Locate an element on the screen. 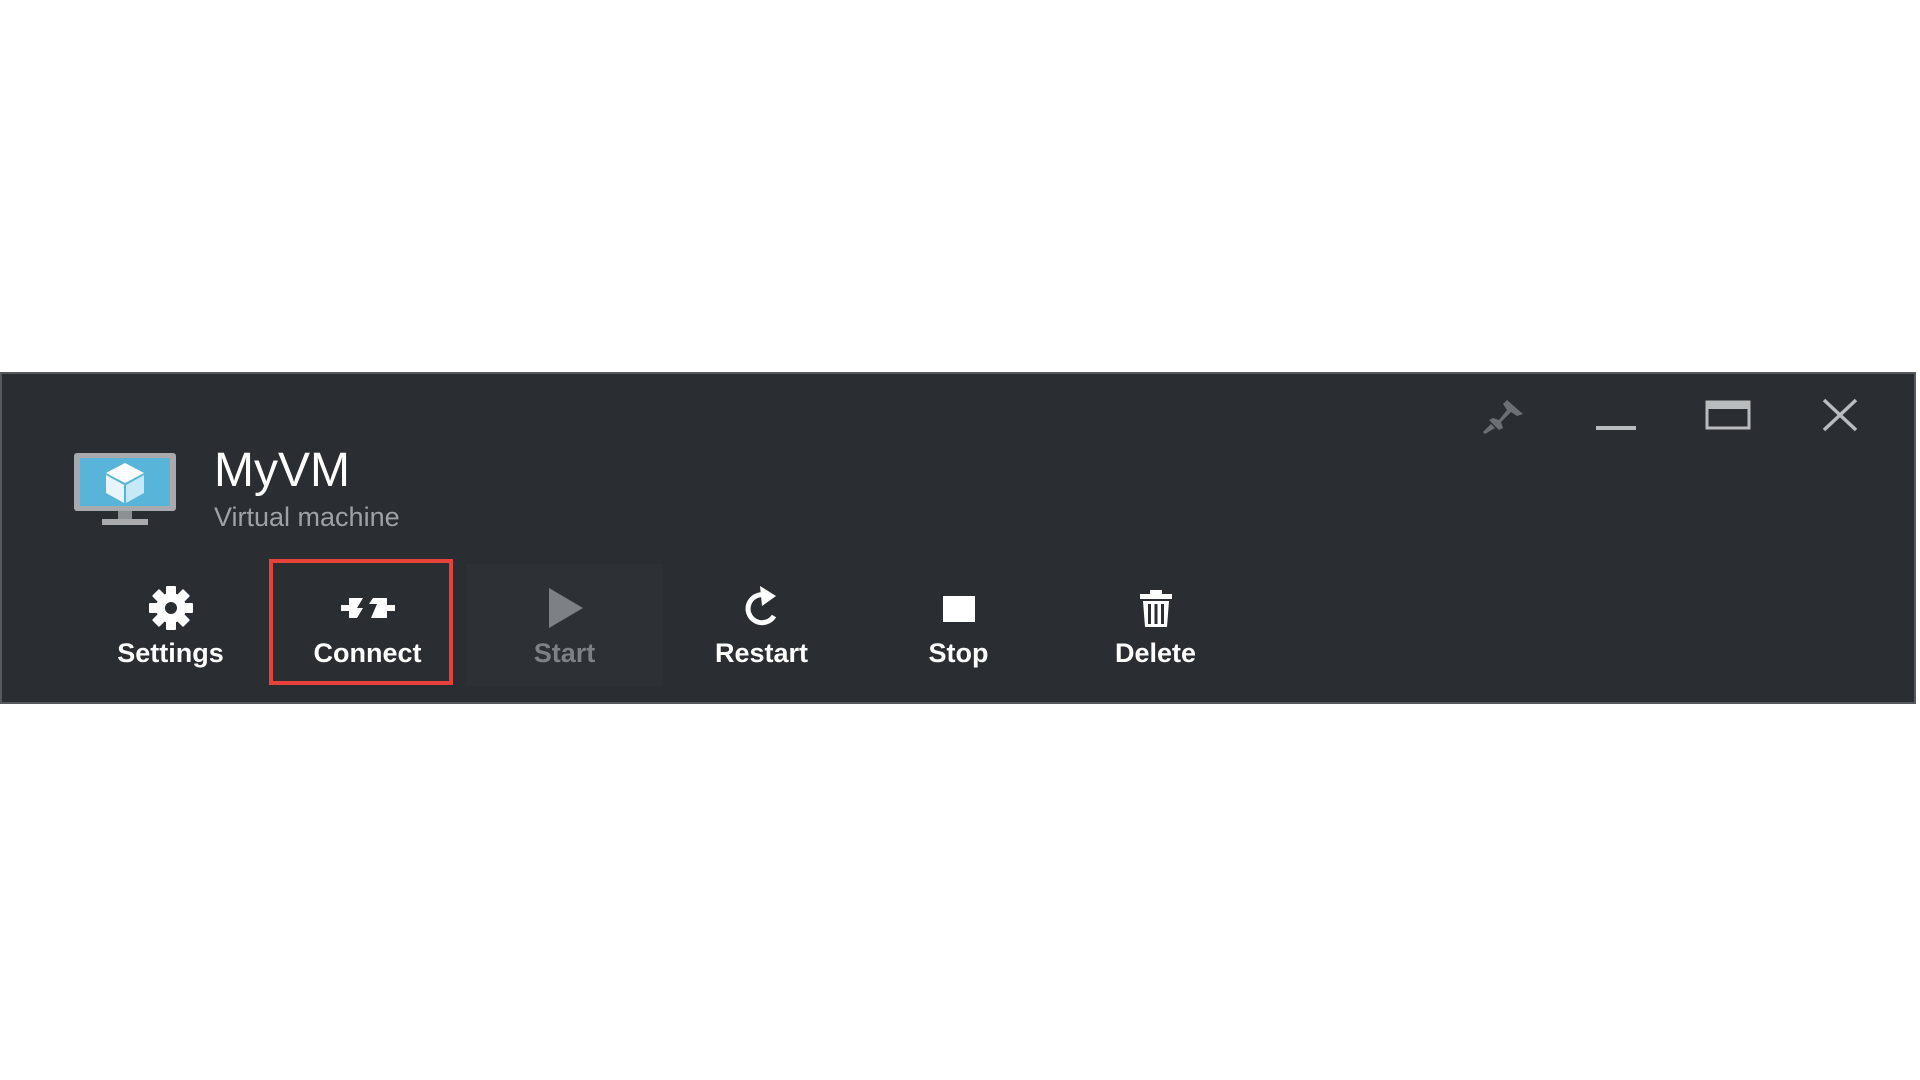  settings-label: Settings is located at coordinates (170, 653).